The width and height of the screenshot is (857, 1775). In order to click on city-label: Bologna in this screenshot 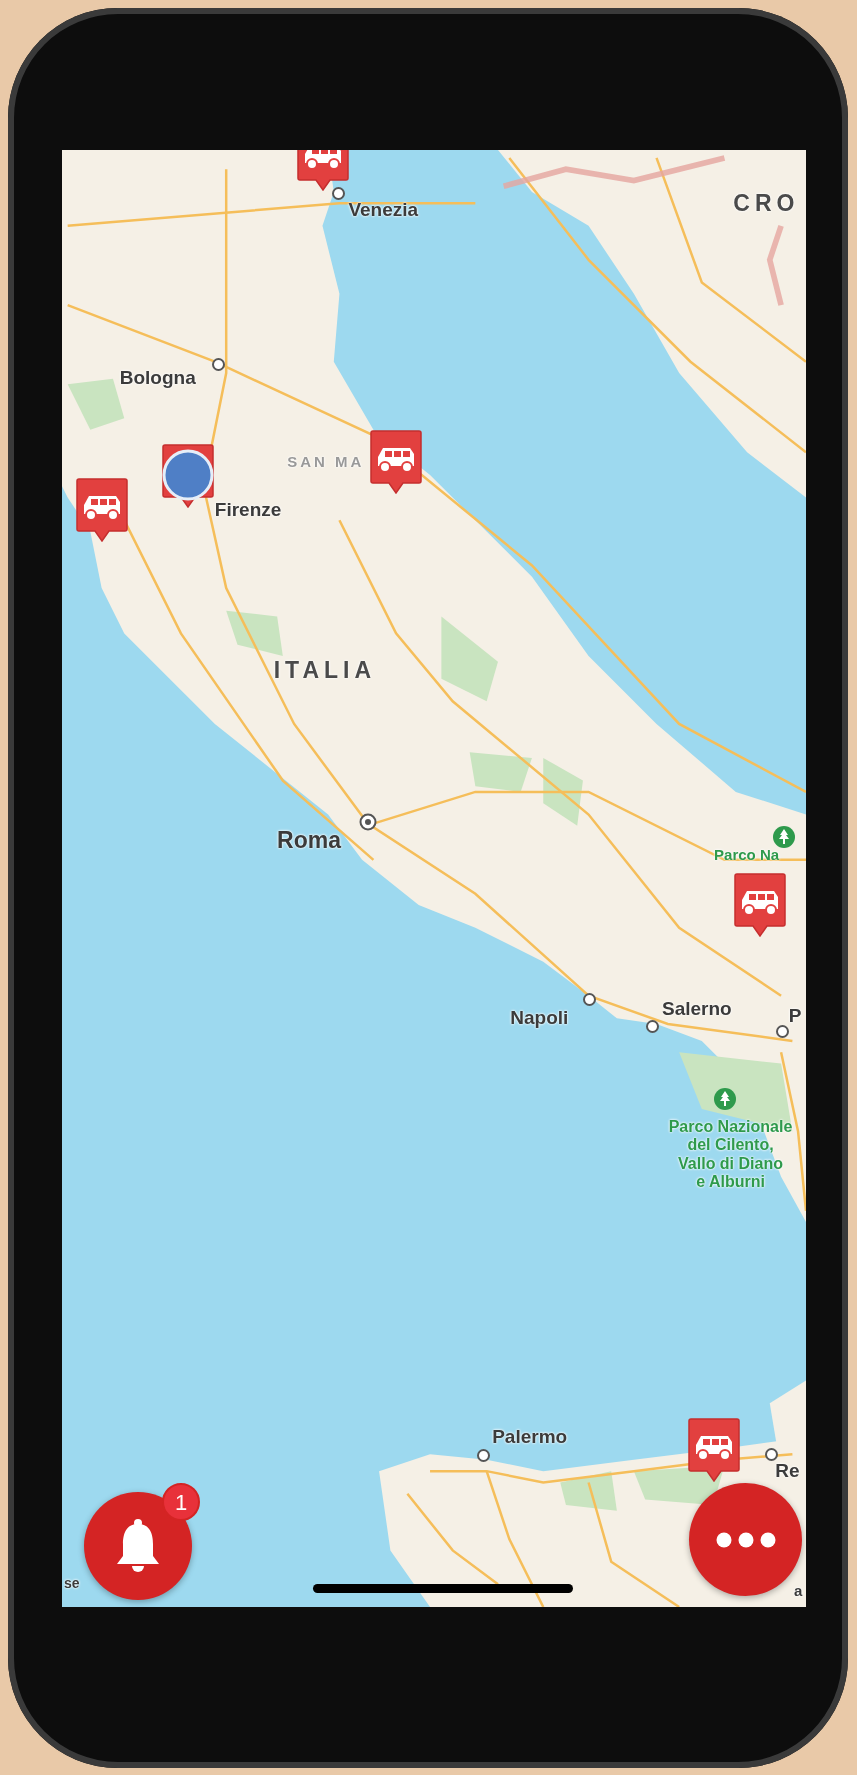, I will do `click(157, 378)`.